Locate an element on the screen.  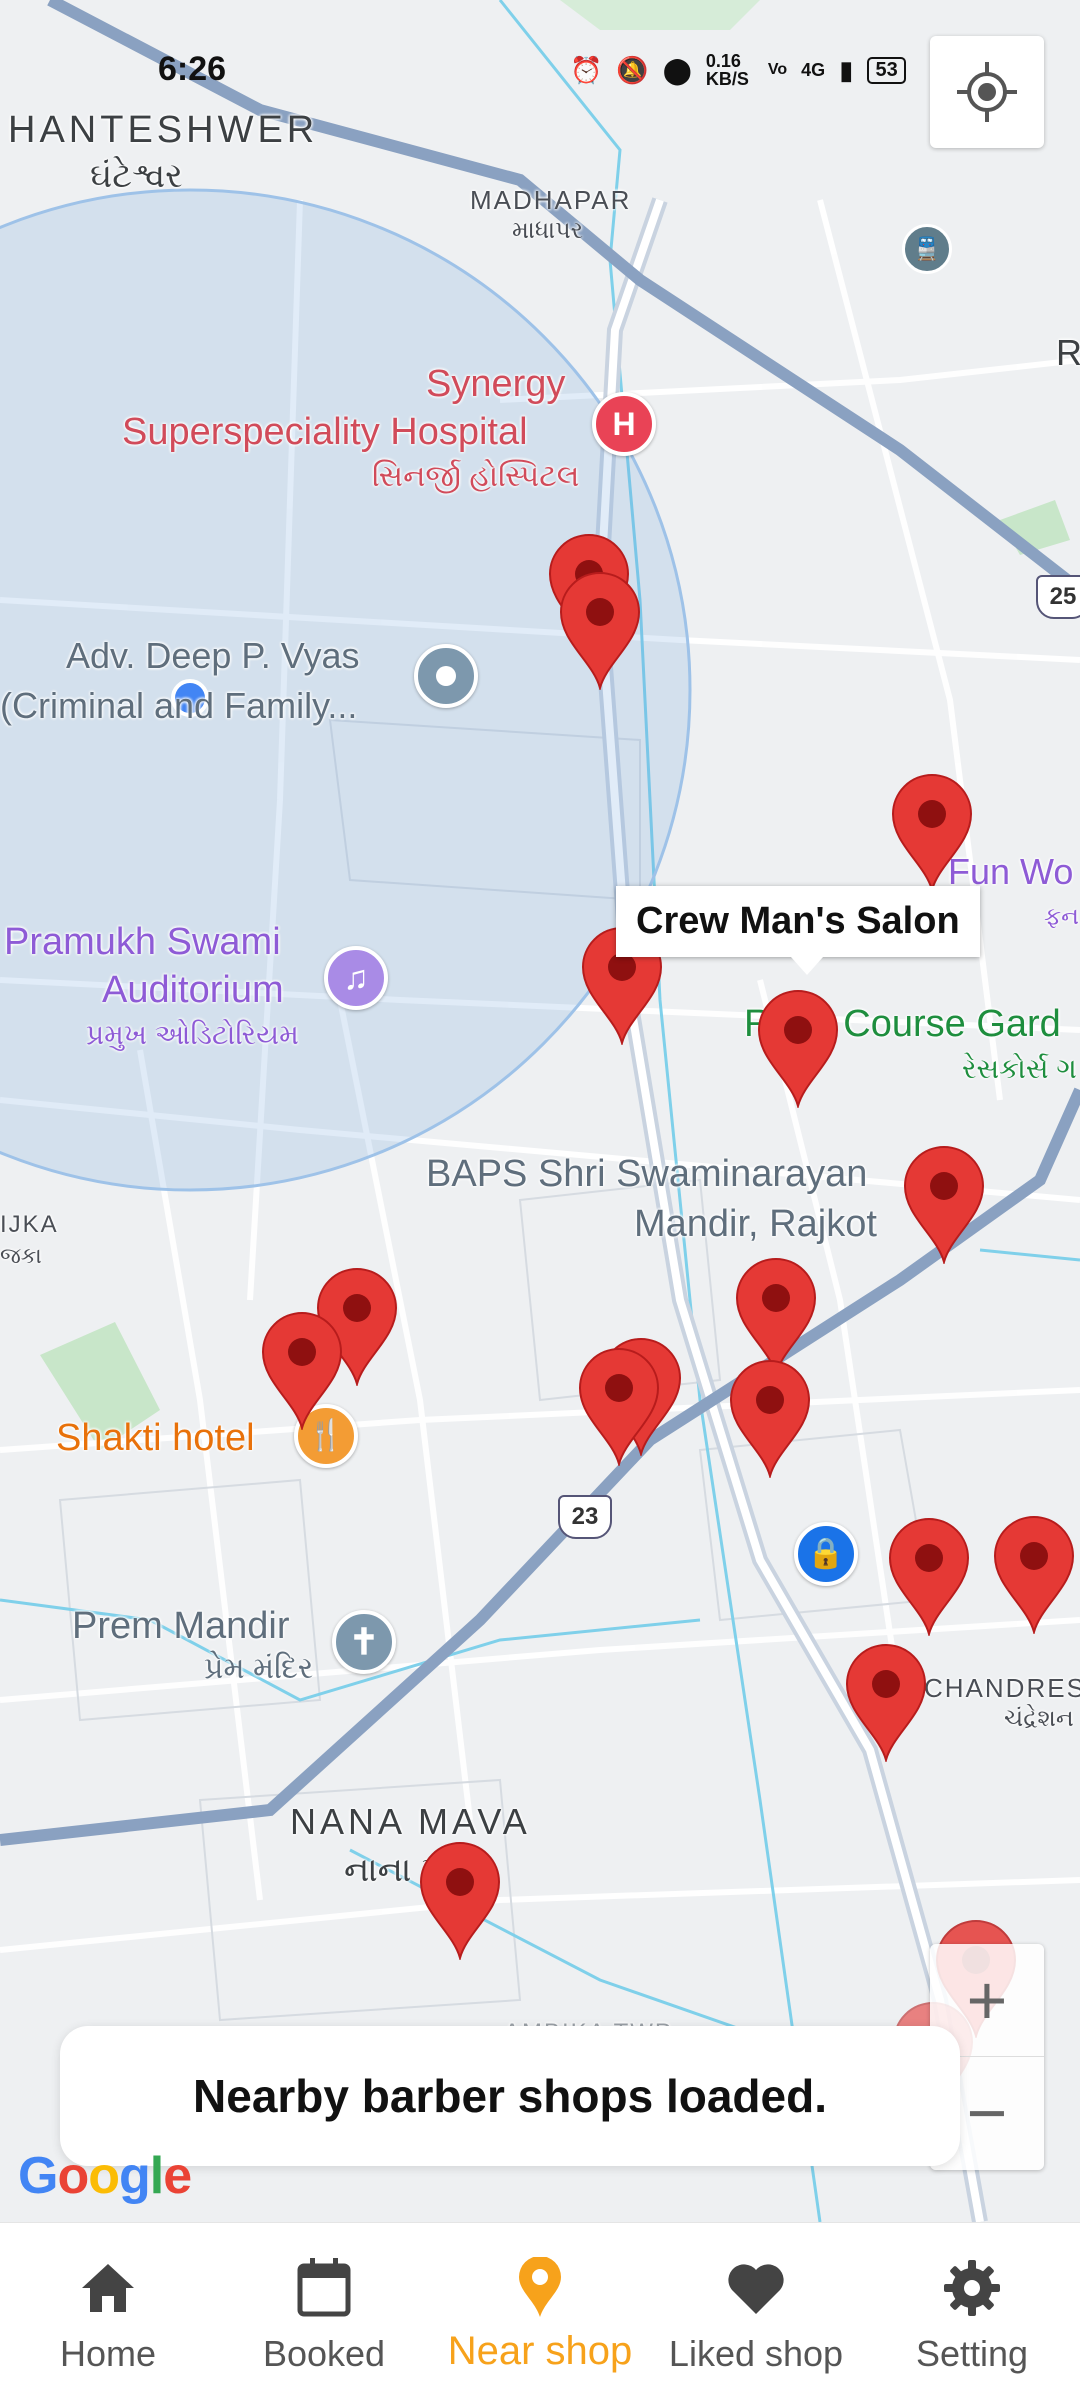
nav-liked-shop-label: Liked shop is located at coordinates (756, 2353).